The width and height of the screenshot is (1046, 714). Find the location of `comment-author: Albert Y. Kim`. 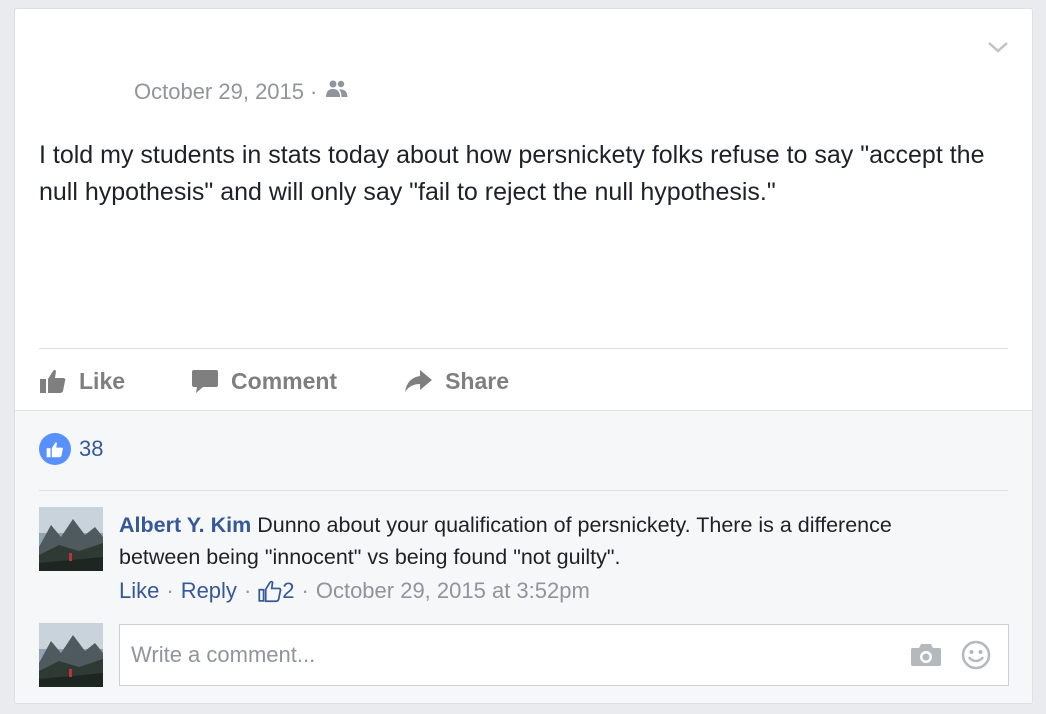

comment-author: Albert Y. Kim is located at coordinates (185, 525).